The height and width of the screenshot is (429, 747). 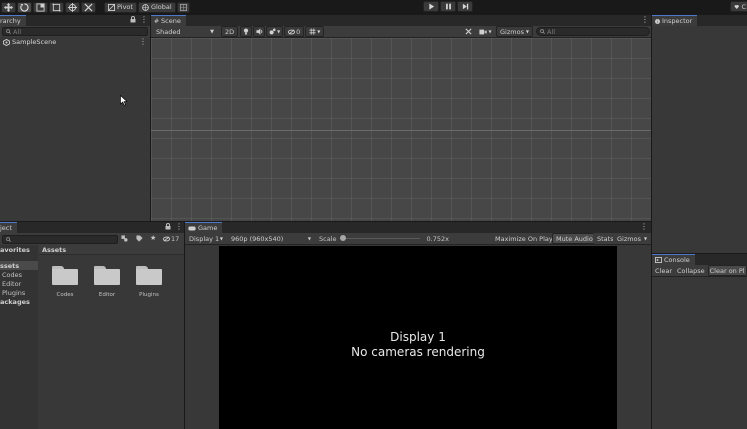 I want to click on display-label: Display 1, so click(x=204, y=238).